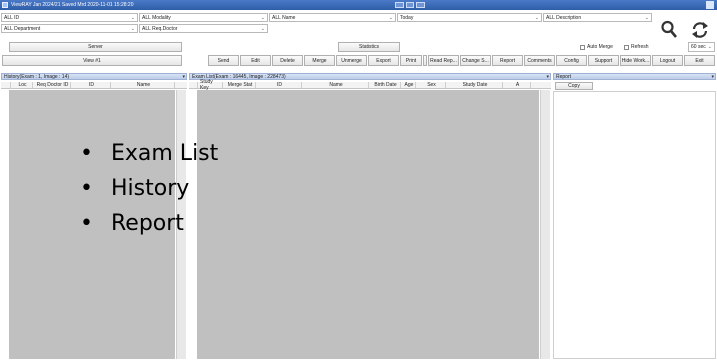 The height and width of the screenshot is (361, 717). What do you see at coordinates (22, 85) in the screenshot?
I see `column-header: Loc` at bounding box center [22, 85].